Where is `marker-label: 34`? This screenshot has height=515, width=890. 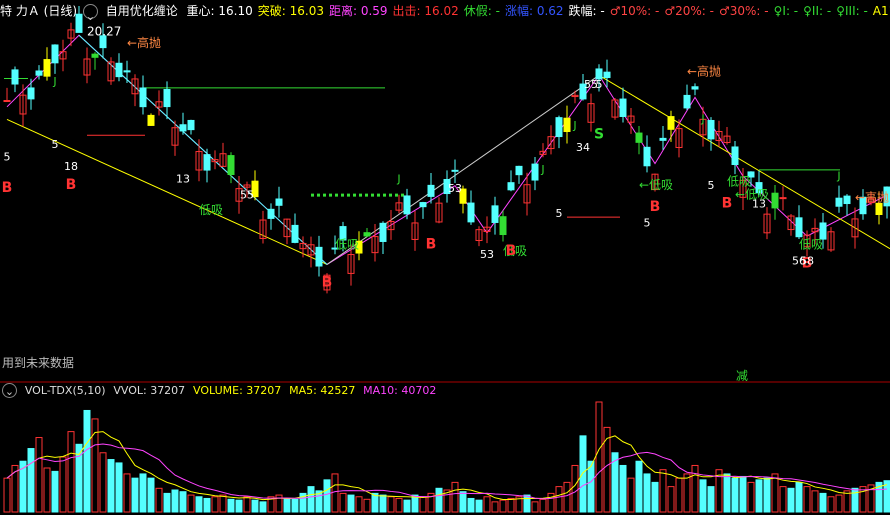 marker-label: 34 is located at coordinates (583, 147).